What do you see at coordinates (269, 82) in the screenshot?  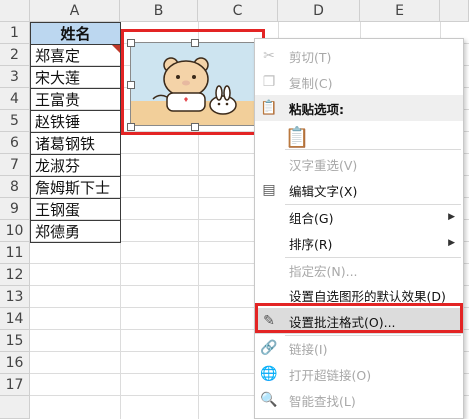 I see `copy-icon: ❐` at bounding box center [269, 82].